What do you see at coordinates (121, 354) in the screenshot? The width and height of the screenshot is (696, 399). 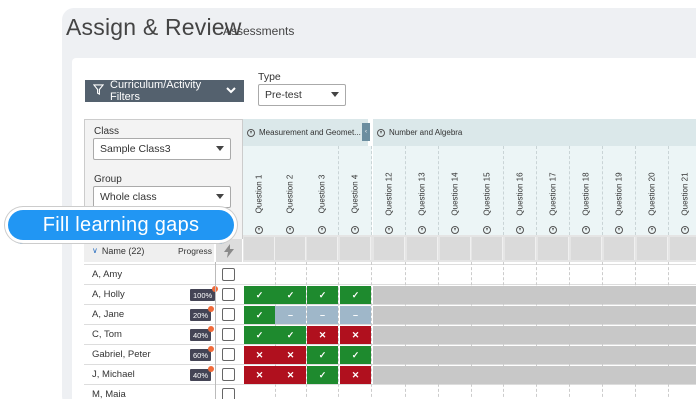 I see `student-name: Gabriel, Peter` at bounding box center [121, 354].